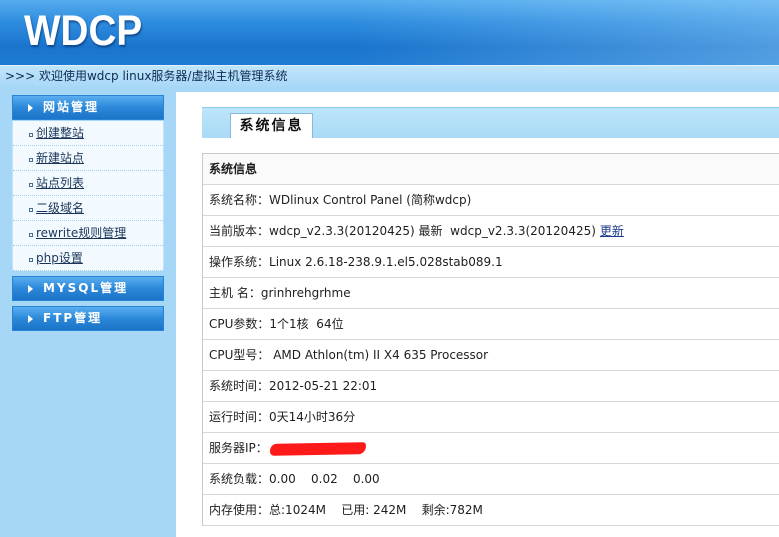 The height and width of the screenshot is (537, 779). I want to click on menu-group-website: 网站管理, so click(88, 107).